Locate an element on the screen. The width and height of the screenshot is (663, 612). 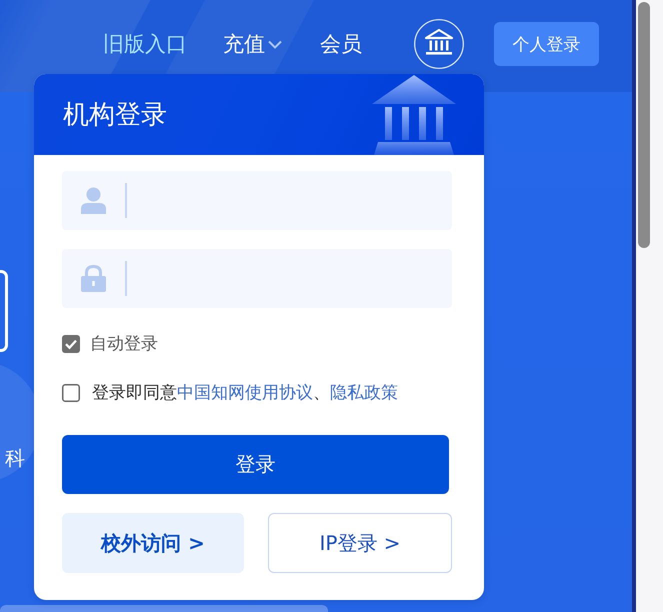
password-field is located at coordinates (257, 278).